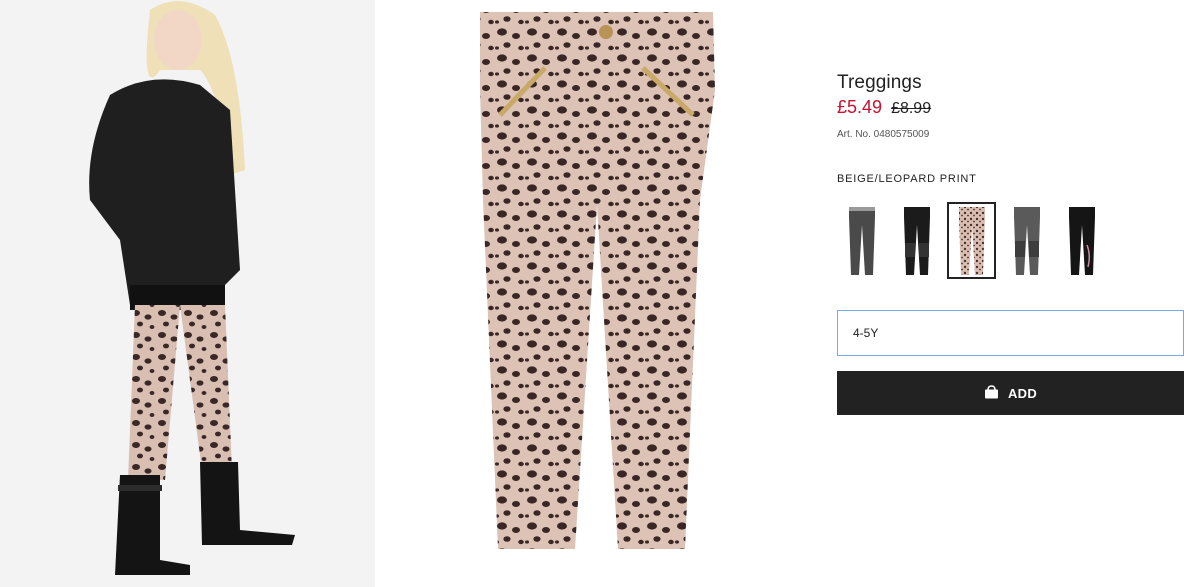  Describe the element at coordinates (911, 108) in the screenshot. I see `original-price: £8.99` at that location.